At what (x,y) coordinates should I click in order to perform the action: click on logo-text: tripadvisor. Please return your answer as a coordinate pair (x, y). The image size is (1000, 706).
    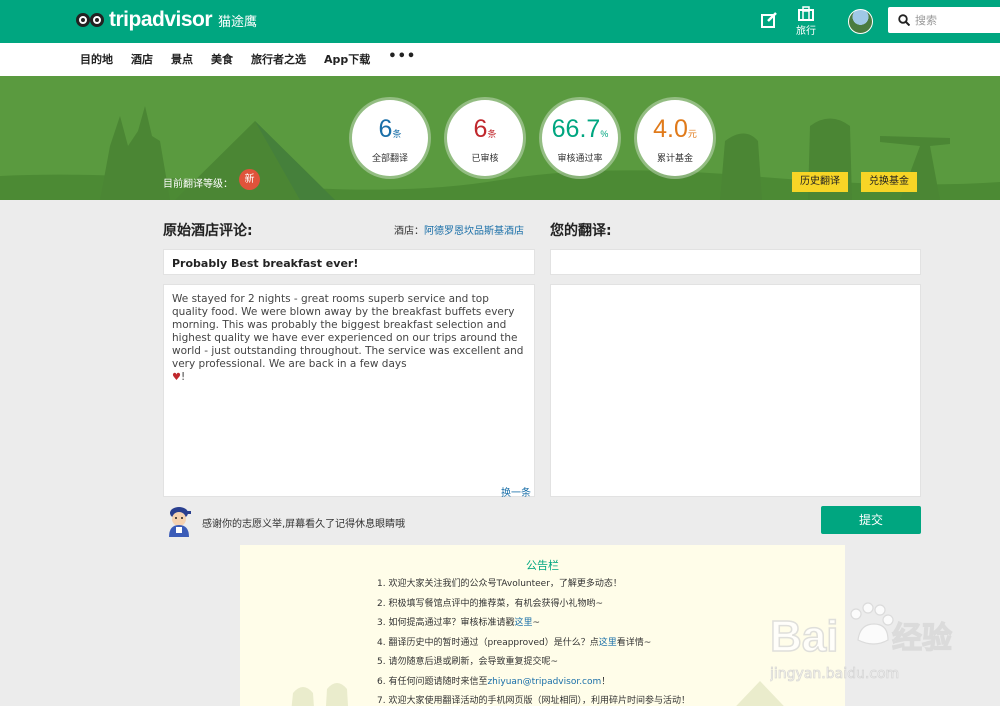
    Looking at the image, I should click on (161, 19).